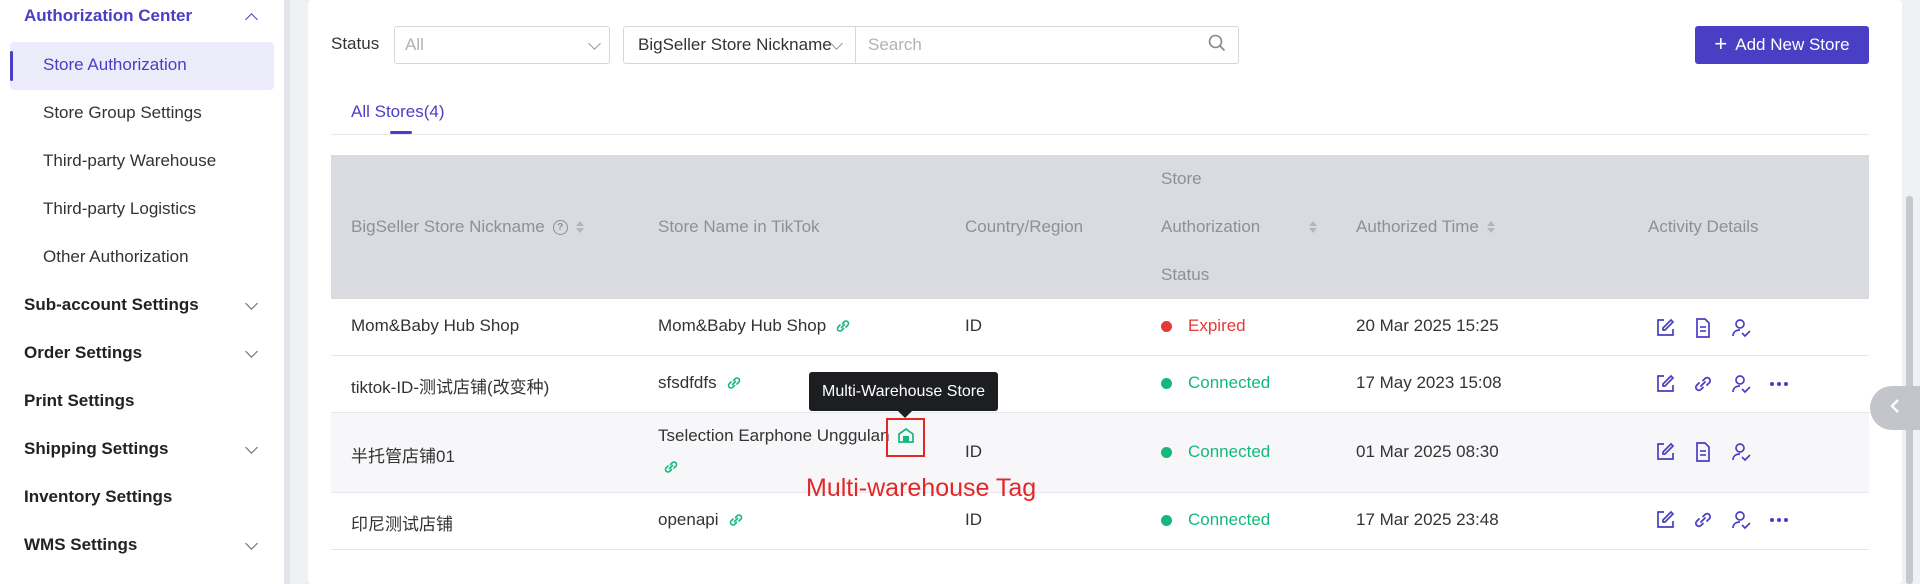 This screenshot has width=1920, height=584. Describe the element at coordinates (742, 325) in the screenshot. I see `store-name-text: Mom&Baby Hub Shop` at that location.